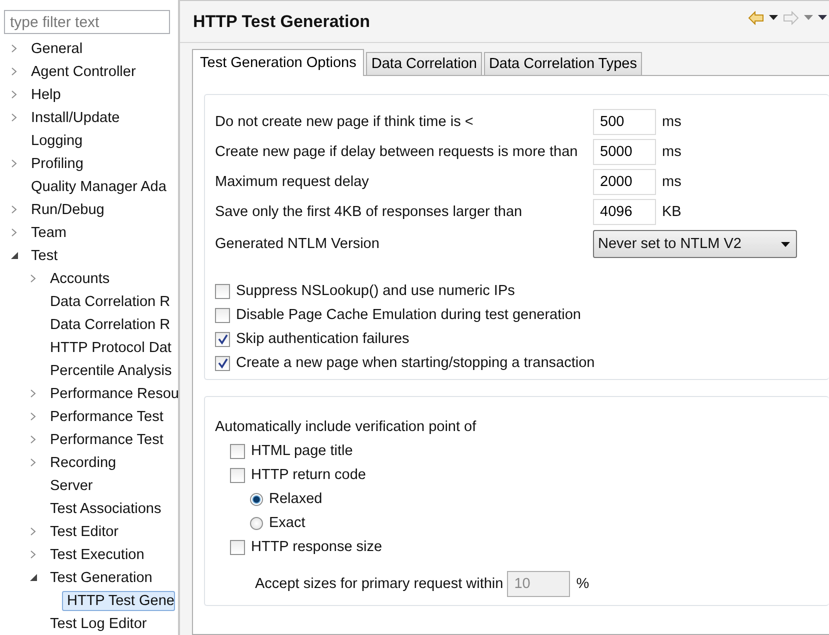 The height and width of the screenshot is (635, 829). What do you see at coordinates (624, 182) in the screenshot?
I see `number-field: 2000` at bounding box center [624, 182].